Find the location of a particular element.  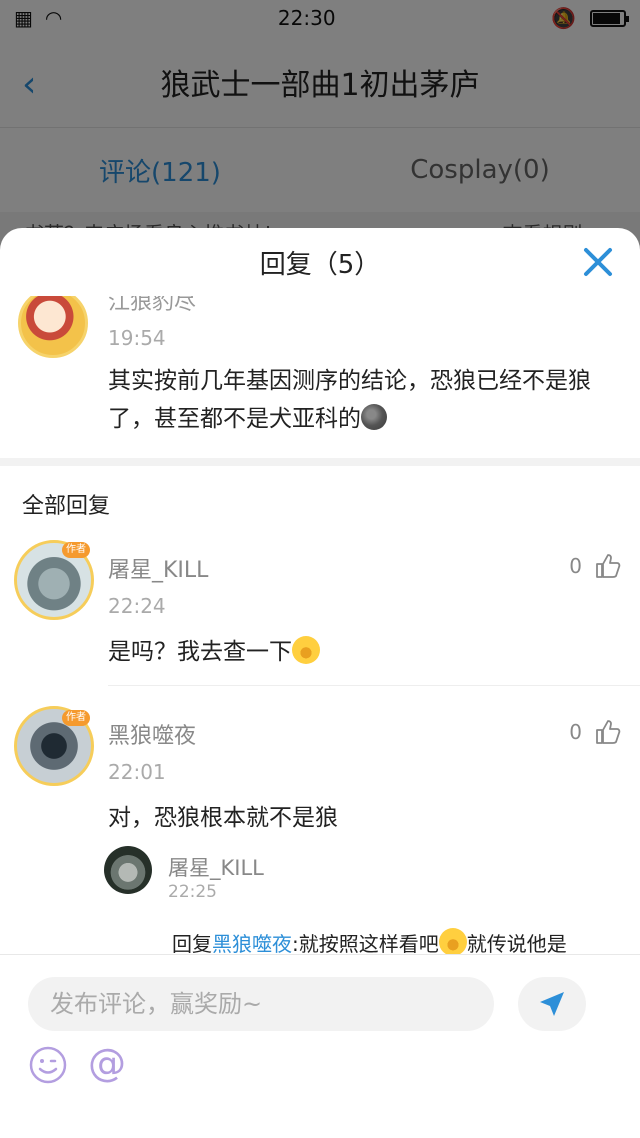

sheet-title: 回复（5） is located at coordinates (320, 264).